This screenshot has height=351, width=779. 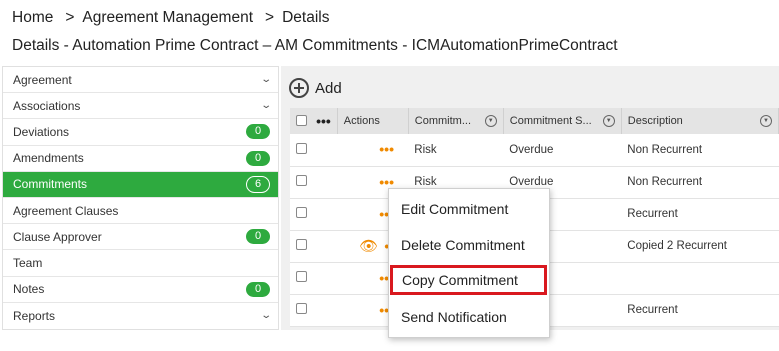 I want to click on send-notification-menu-item: Send Notification, so click(x=469, y=317).